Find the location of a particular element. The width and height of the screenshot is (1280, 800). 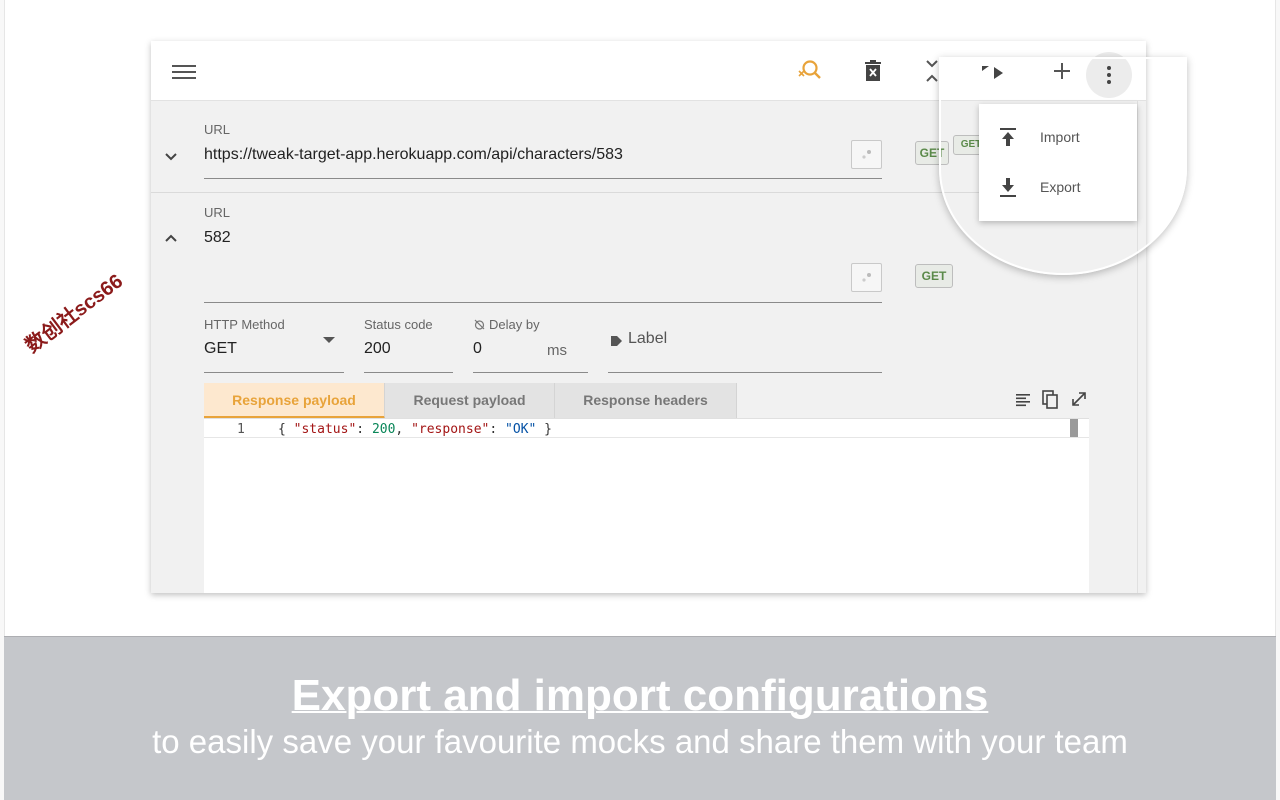

menu-item-export: Export is located at coordinates (1058, 188).